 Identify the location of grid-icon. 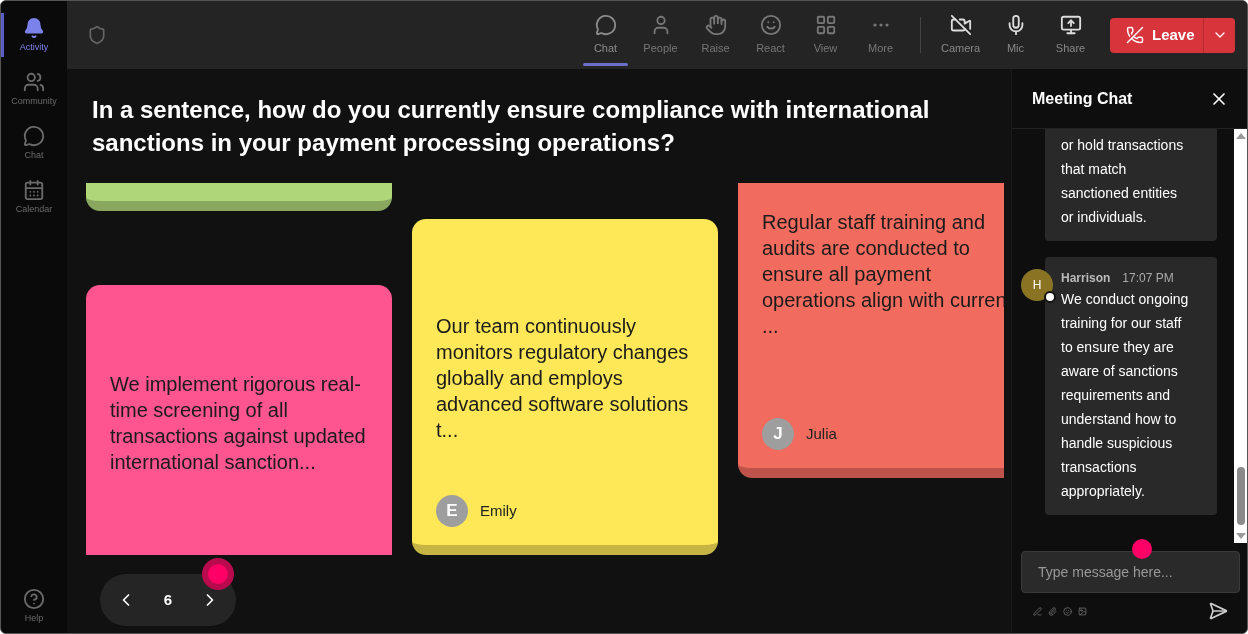
(825, 24).